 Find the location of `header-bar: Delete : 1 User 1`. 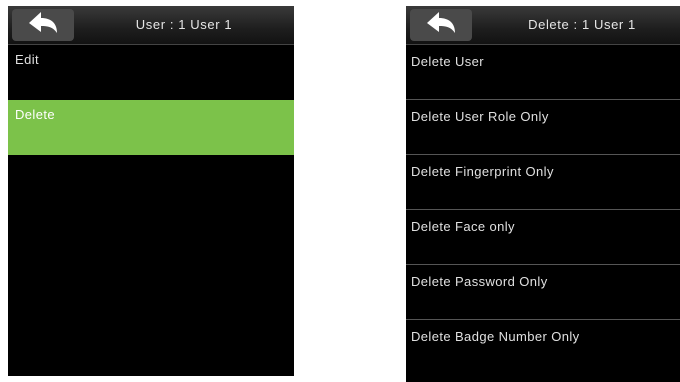

header-bar: Delete : 1 User 1 is located at coordinates (543, 25).